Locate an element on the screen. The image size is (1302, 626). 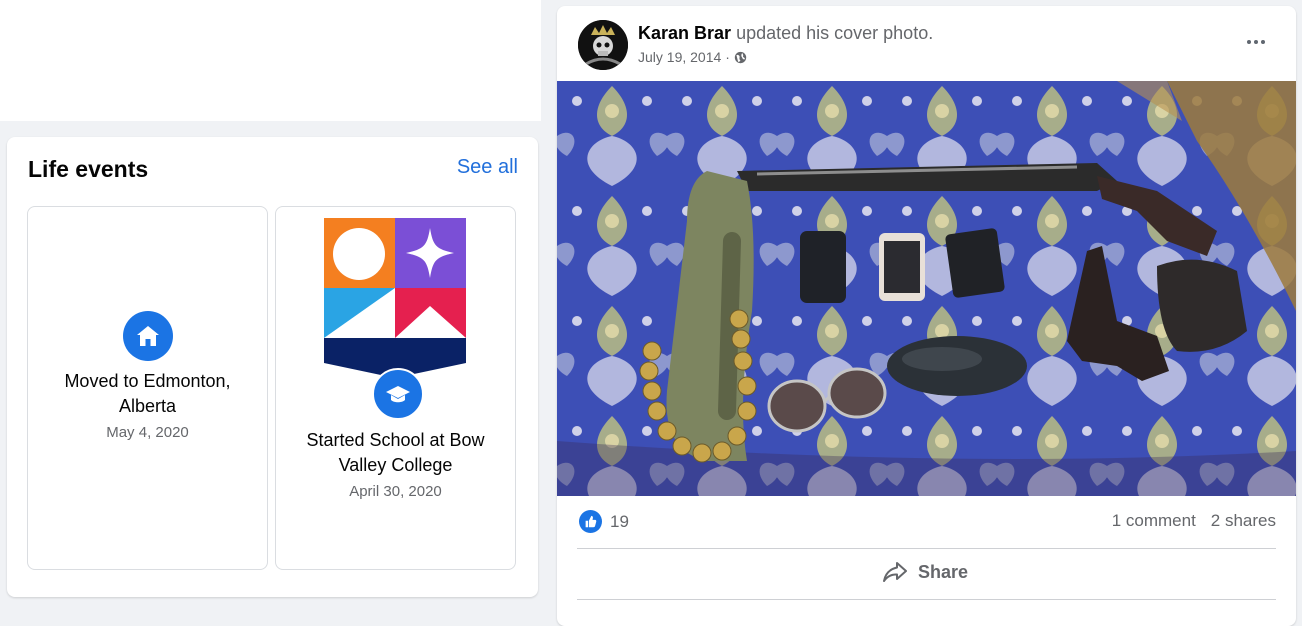
life-event-date: April 30, 2020 is located at coordinates (395, 491).